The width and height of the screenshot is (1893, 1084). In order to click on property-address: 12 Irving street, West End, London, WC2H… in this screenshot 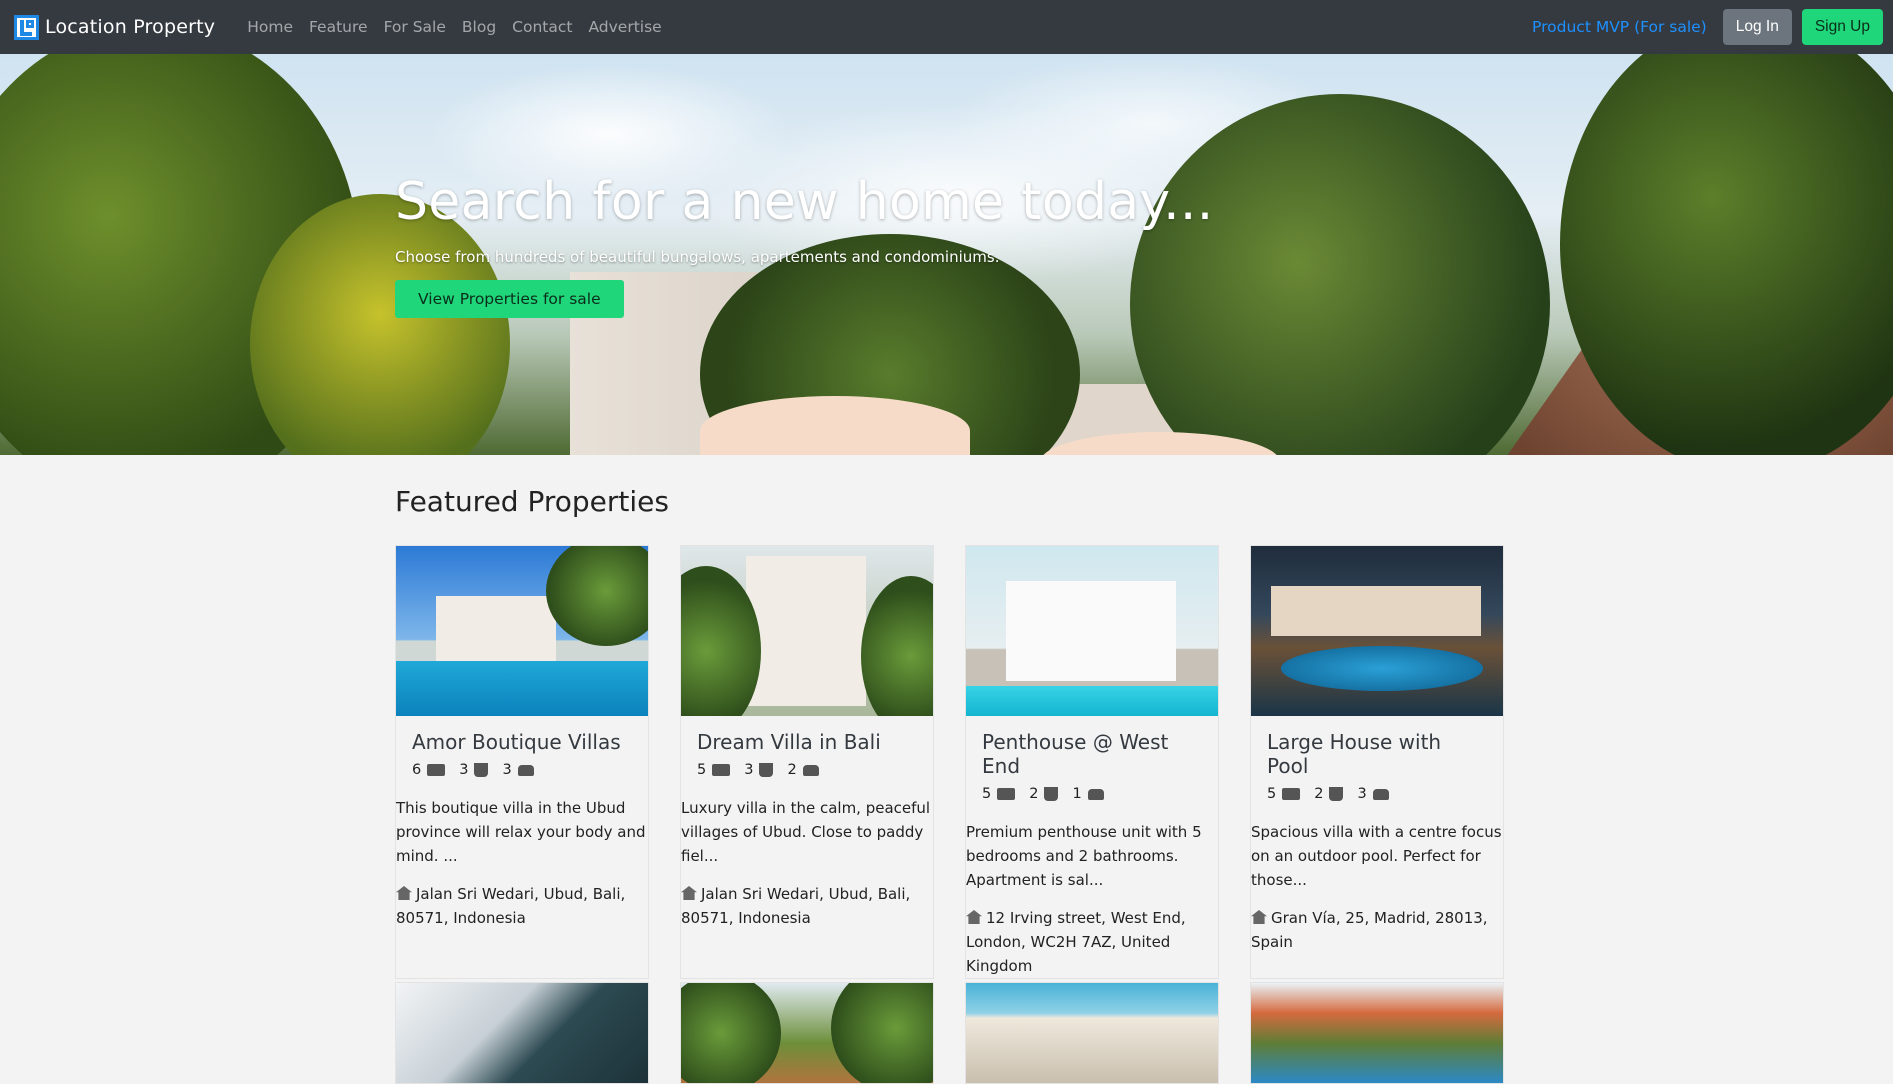, I will do `click(1092, 935)`.